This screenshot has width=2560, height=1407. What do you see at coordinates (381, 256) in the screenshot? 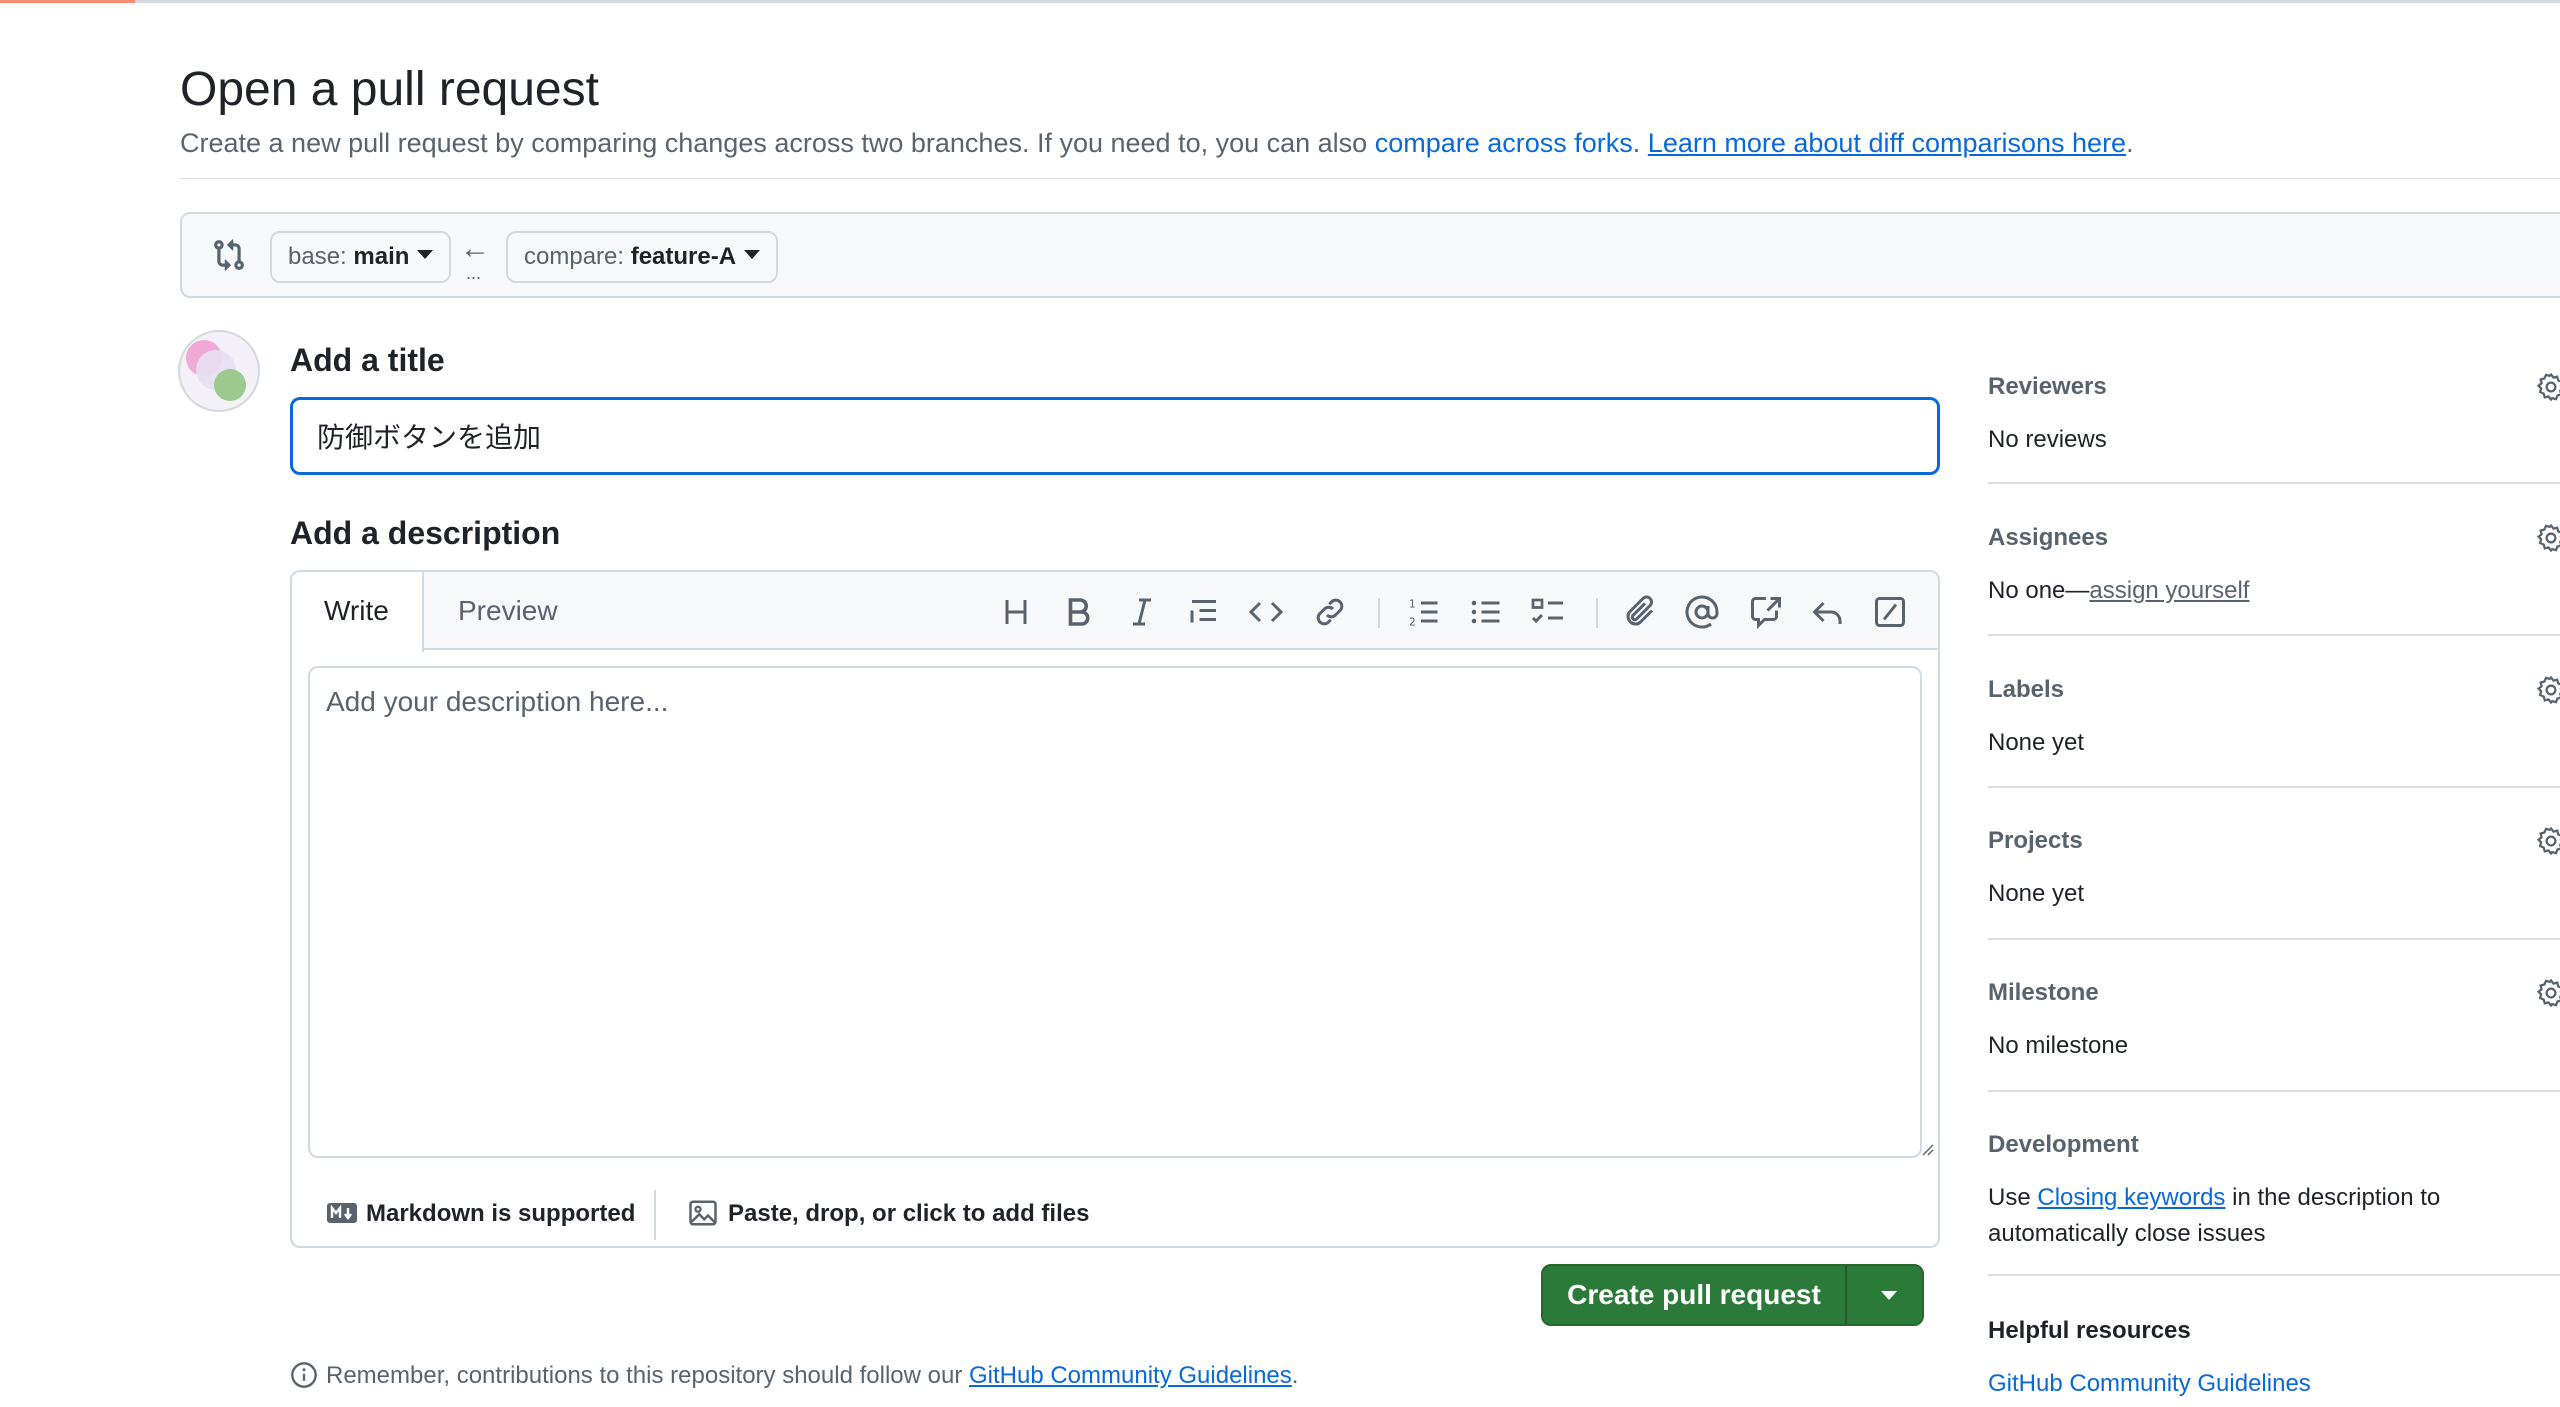
I see `base-branch-name: main` at bounding box center [381, 256].